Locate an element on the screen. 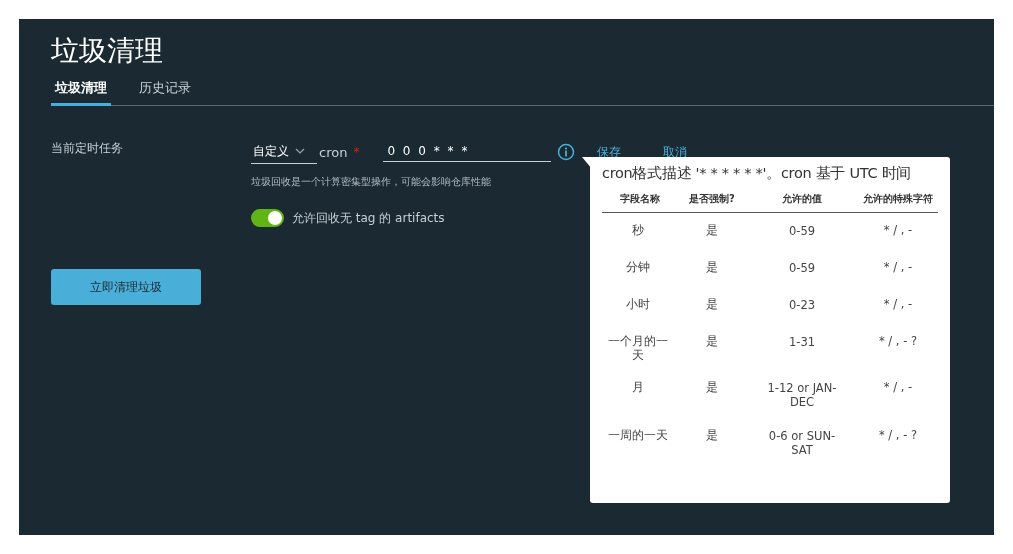 Image resolution: width=1013 pixels, height=554 pixels. table-cell-text: 一周的一天 is located at coordinates (638, 435).